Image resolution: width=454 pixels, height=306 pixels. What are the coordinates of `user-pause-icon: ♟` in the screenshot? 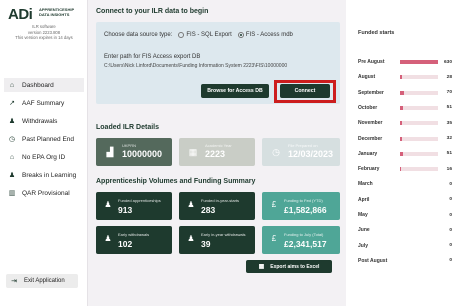 It's located at (12, 175).